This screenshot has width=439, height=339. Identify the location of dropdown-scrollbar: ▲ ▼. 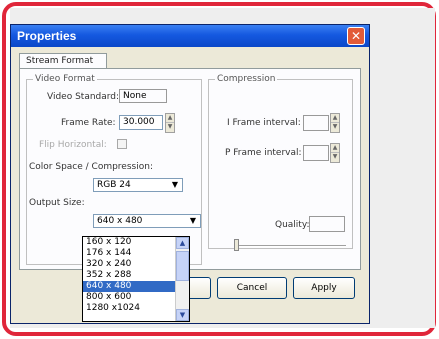
(182, 279).